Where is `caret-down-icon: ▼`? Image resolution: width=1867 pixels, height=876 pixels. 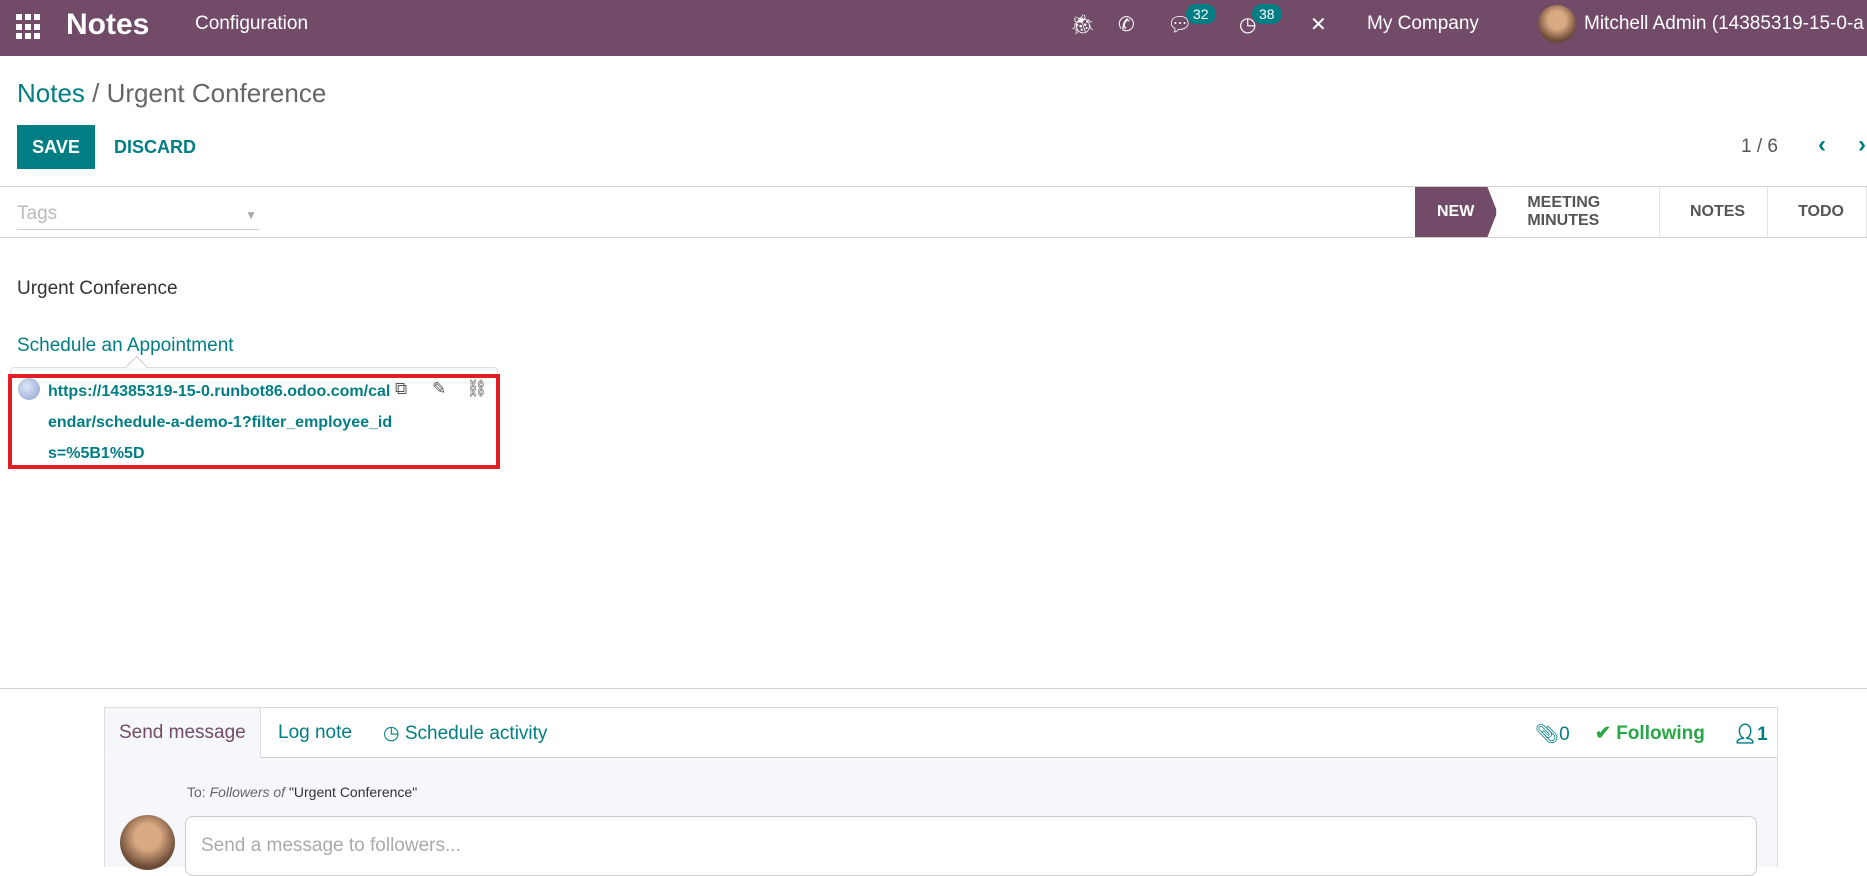 caret-down-icon: ▼ is located at coordinates (251, 215).